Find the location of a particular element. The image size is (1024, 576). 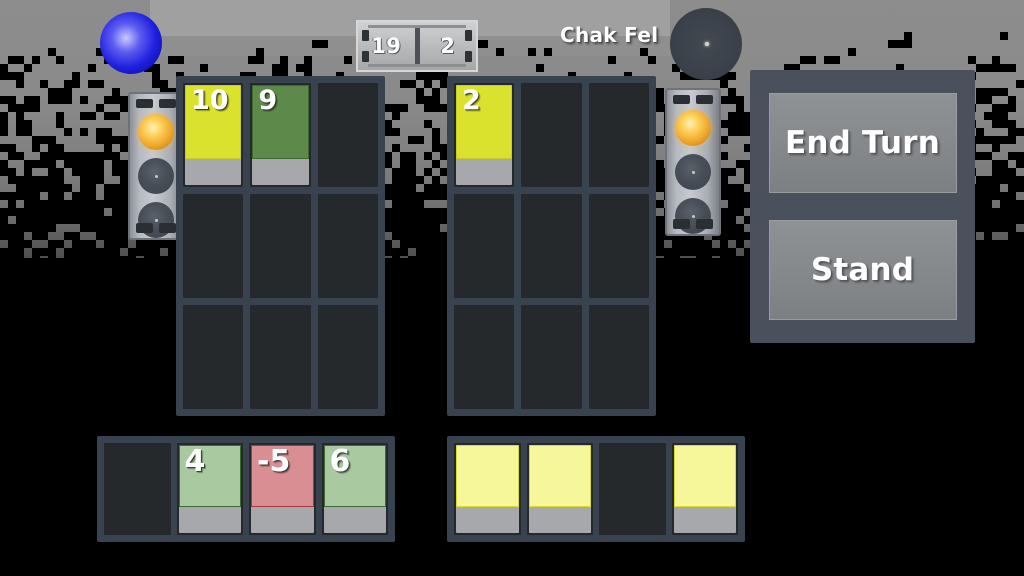

card-face: 4 is located at coordinates (209, 476).